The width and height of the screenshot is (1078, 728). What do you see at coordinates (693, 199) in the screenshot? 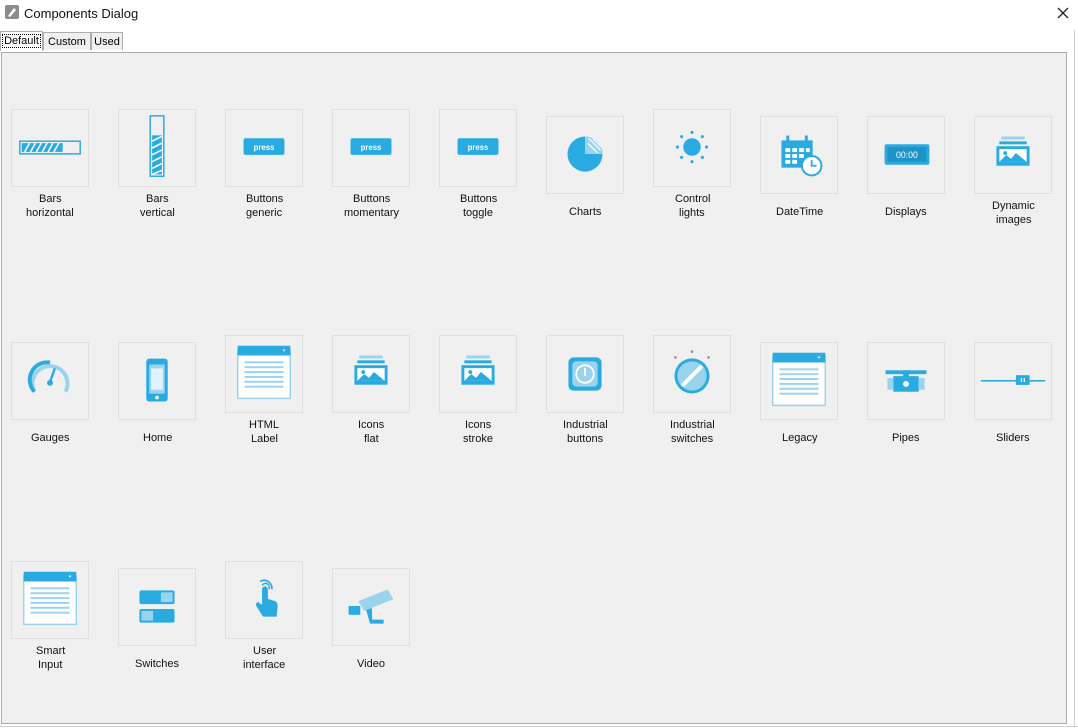
I see `component-label: Control` at bounding box center [693, 199].